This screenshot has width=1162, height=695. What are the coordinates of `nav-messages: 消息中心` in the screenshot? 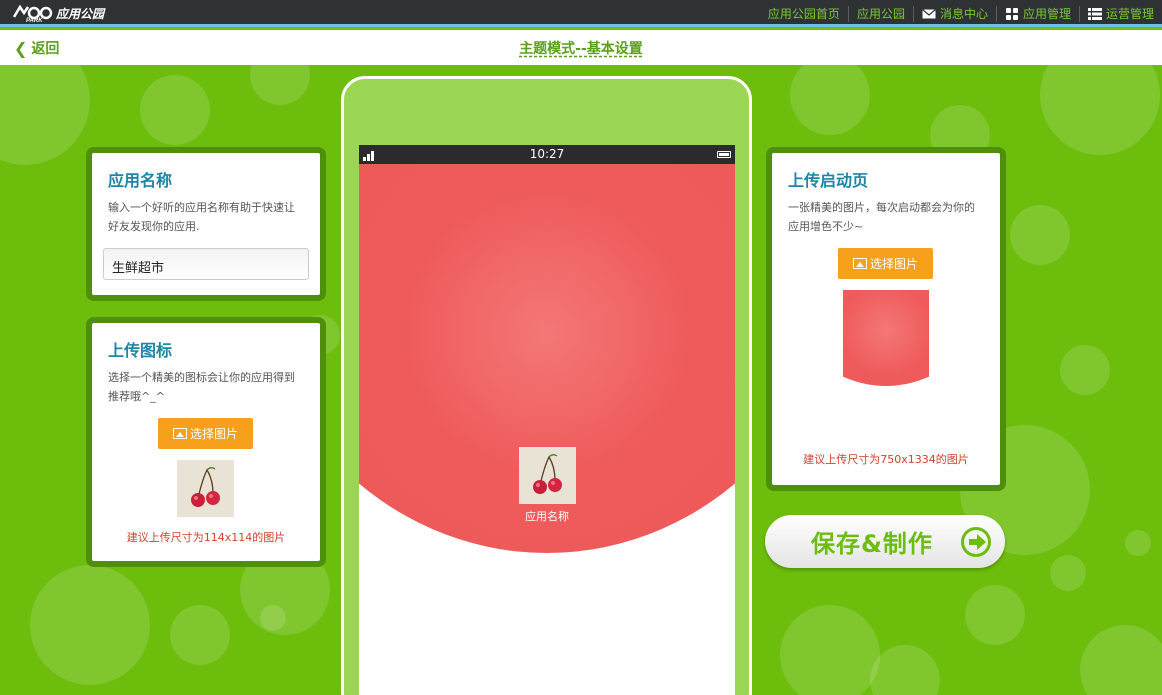 It's located at (954, 13).